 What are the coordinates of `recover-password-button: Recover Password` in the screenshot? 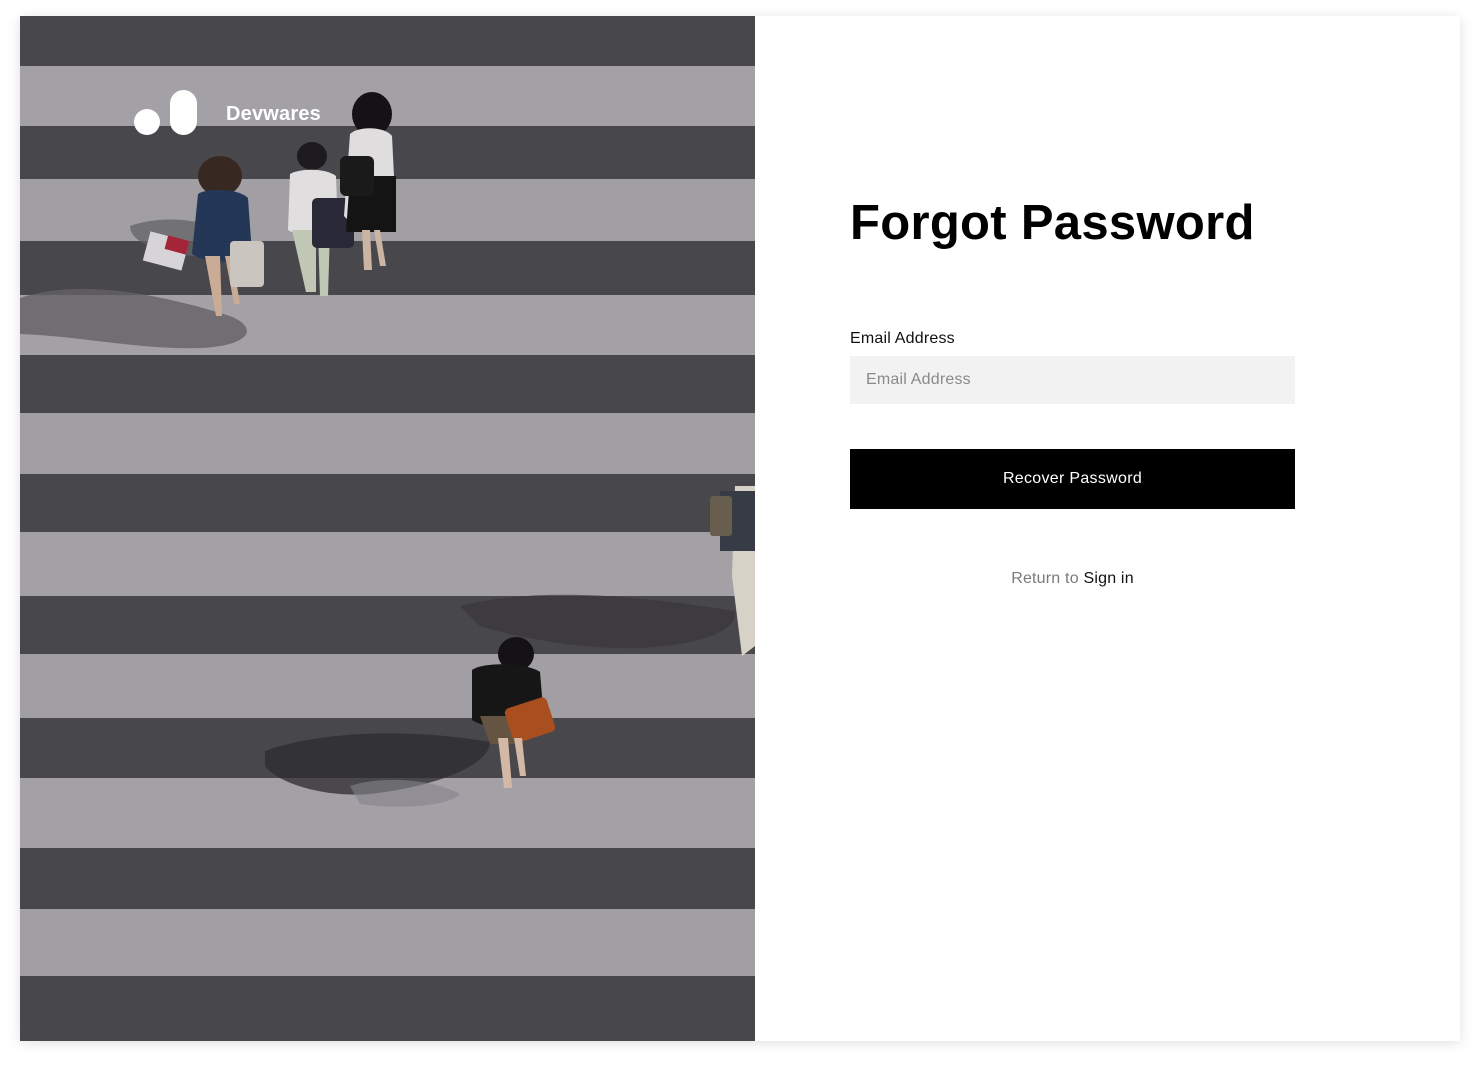 It's located at (1072, 479).